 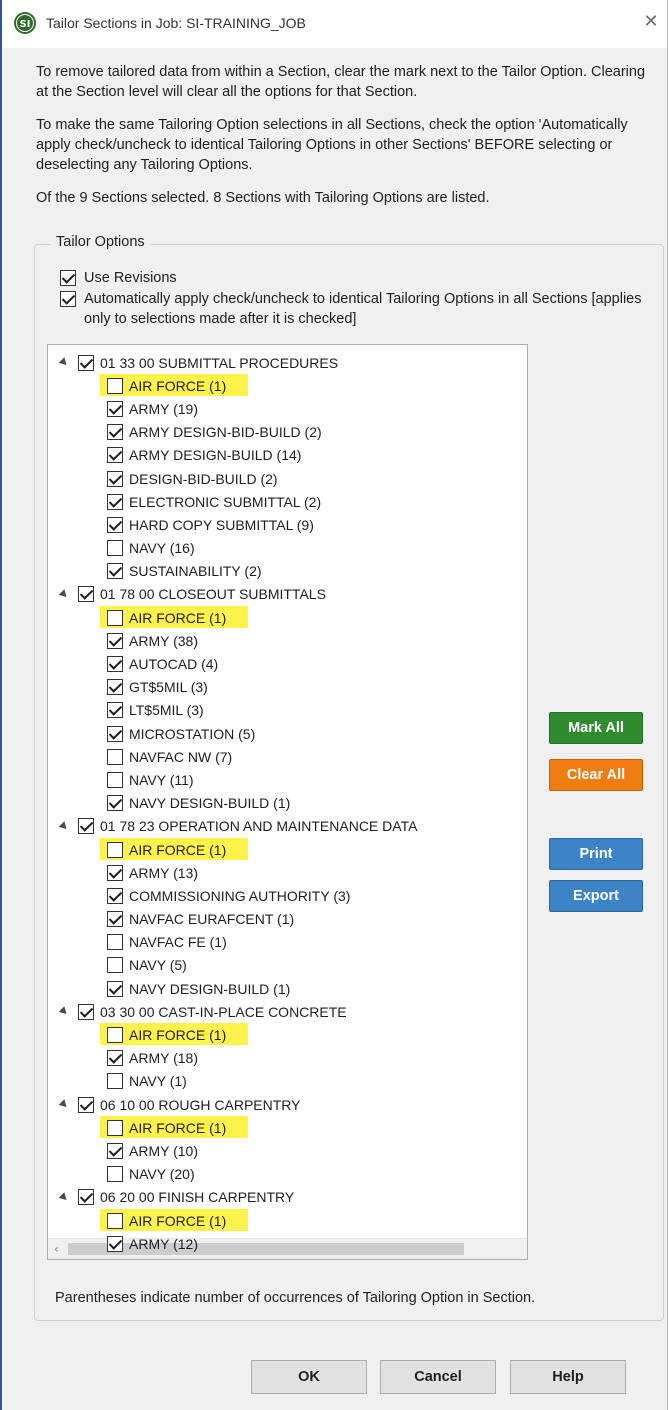 I want to click on export-button: Export, so click(x=596, y=896).